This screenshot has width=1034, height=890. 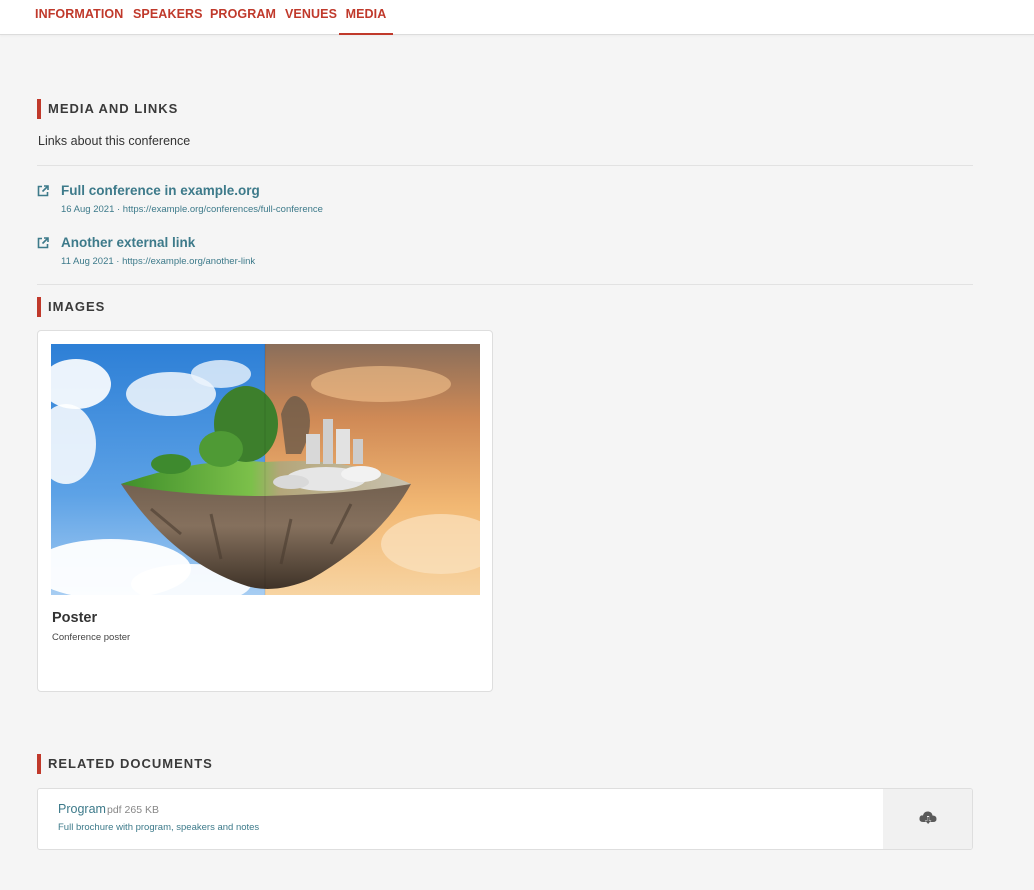 I want to click on cloud-download-icon, so click(x=928, y=818).